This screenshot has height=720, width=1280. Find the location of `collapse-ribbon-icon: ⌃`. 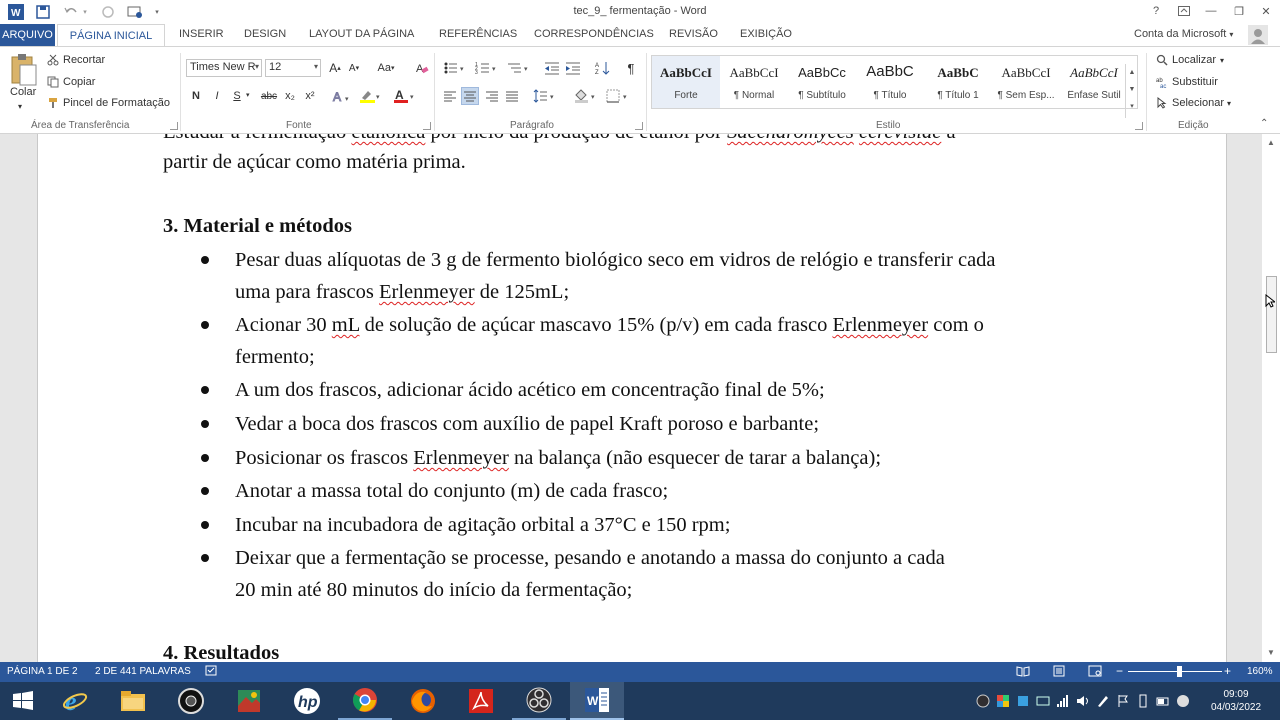

collapse-ribbon-icon: ⌃ is located at coordinates (1264, 123).